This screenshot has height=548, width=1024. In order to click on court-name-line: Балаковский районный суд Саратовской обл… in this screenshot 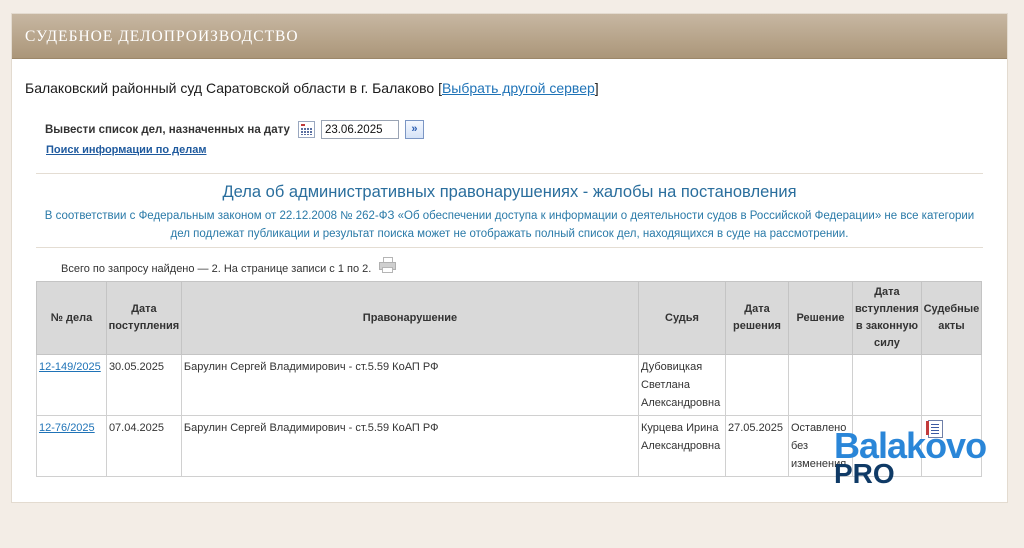, I will do `click(312, 88)`.